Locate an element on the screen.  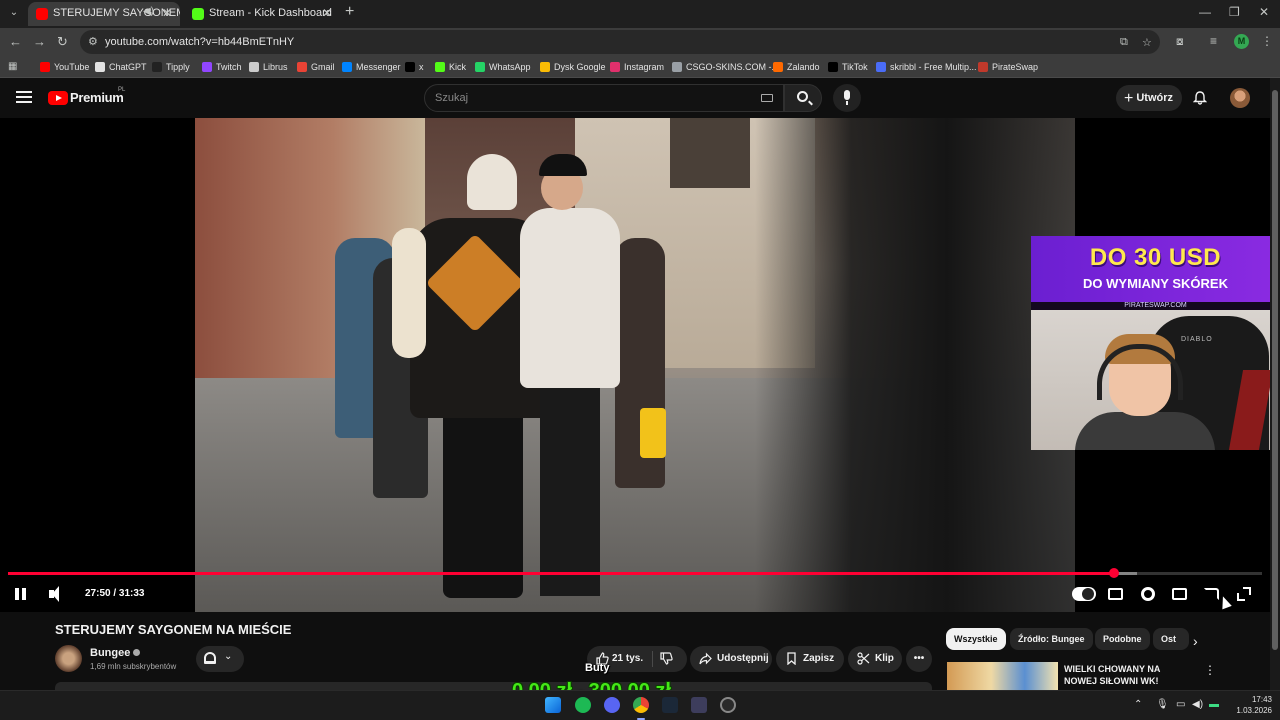
speaker-tray-icon: ◀) is located at coordinates (1197, 704).